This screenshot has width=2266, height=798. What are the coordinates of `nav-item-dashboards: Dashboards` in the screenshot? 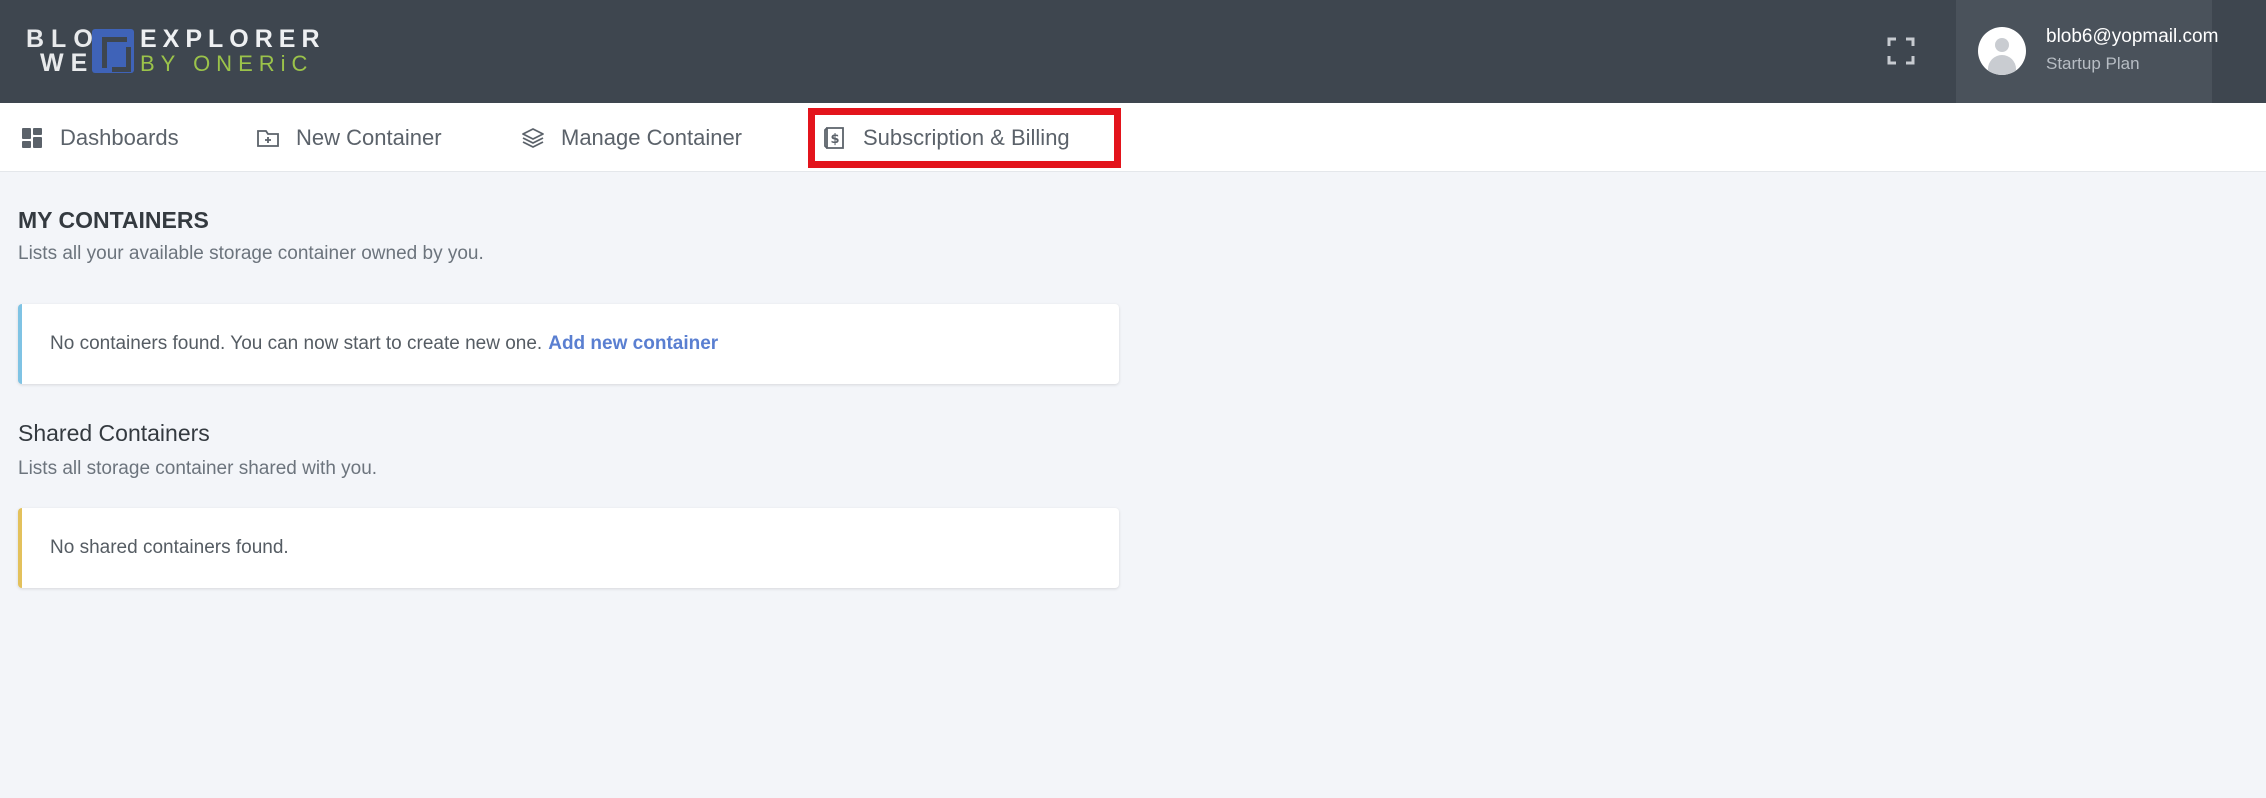 It's located at (99, 137).